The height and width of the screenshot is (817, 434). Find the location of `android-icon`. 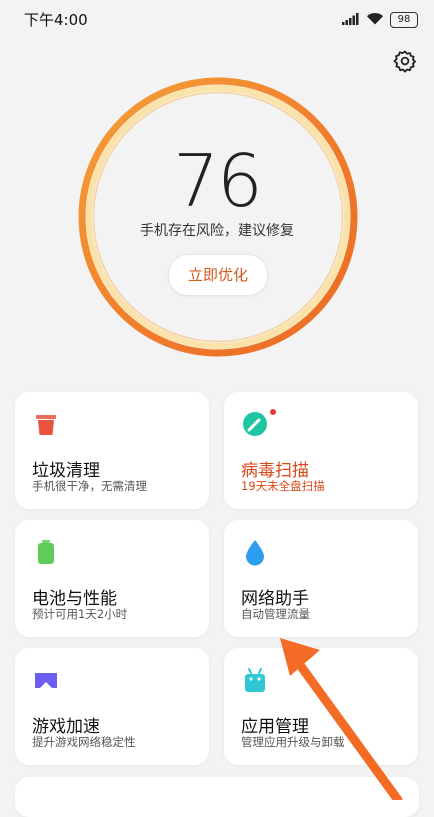

android-icon is located at coordinates (255, 680).